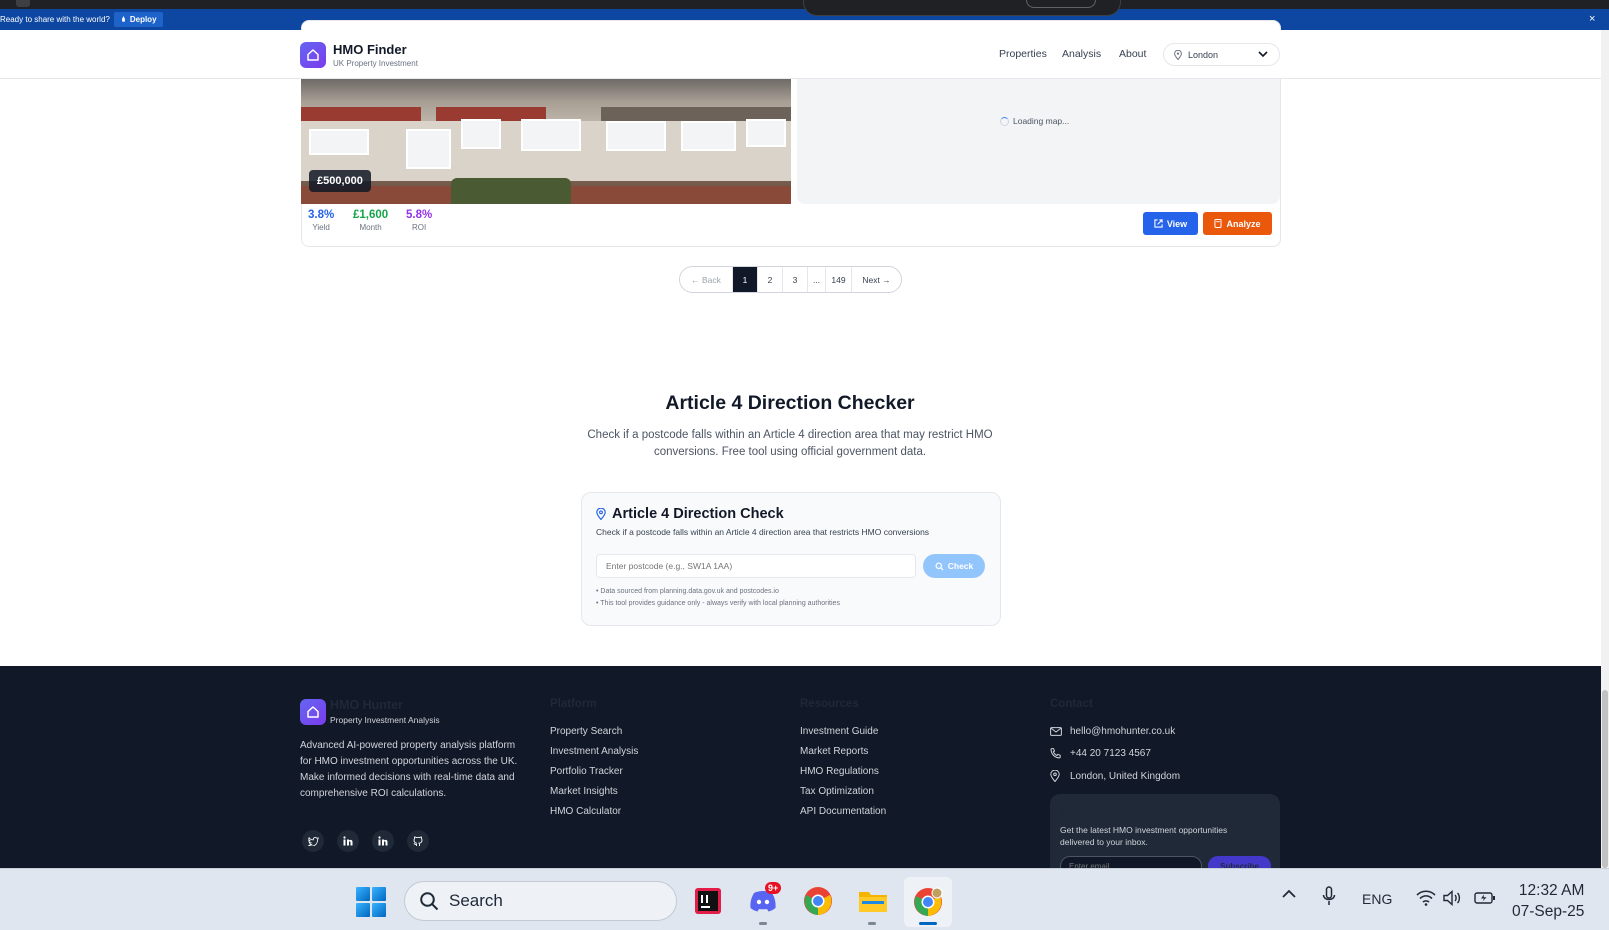 The width and height of the screenshot is (1609, 930). I want to click on battery-icon, so click(1485, 898).